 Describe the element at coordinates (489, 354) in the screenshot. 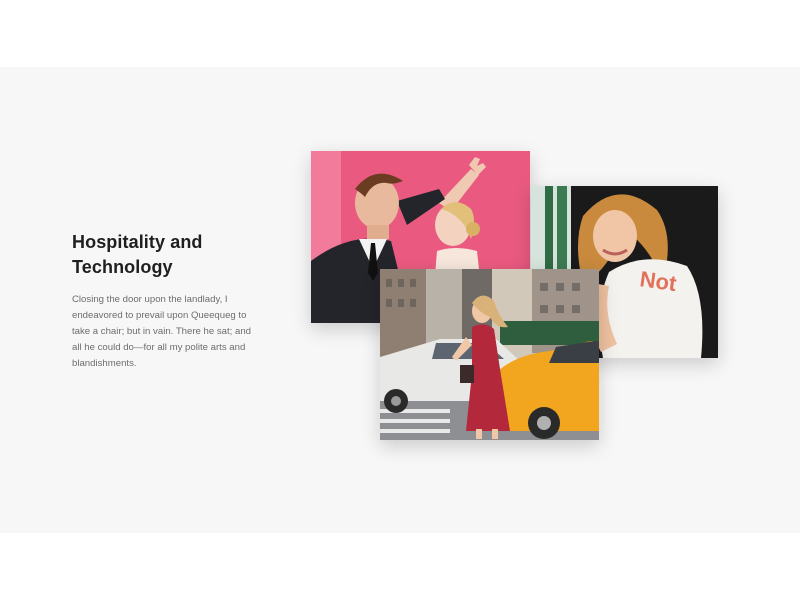

I see `photo-woman-street-taxi` at that location.